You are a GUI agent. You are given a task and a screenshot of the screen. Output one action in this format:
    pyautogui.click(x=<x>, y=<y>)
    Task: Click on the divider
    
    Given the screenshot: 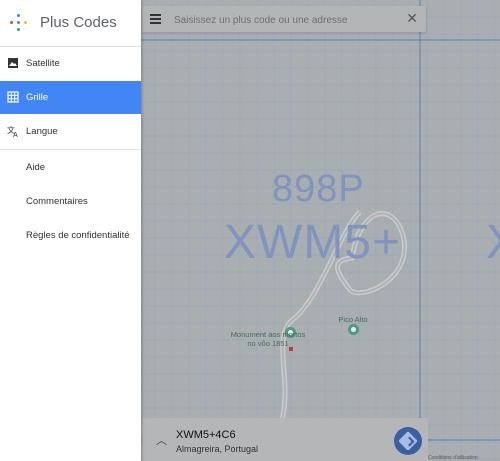 What is the action you would take?
    pyautogui.click(x=70, y=149)
    